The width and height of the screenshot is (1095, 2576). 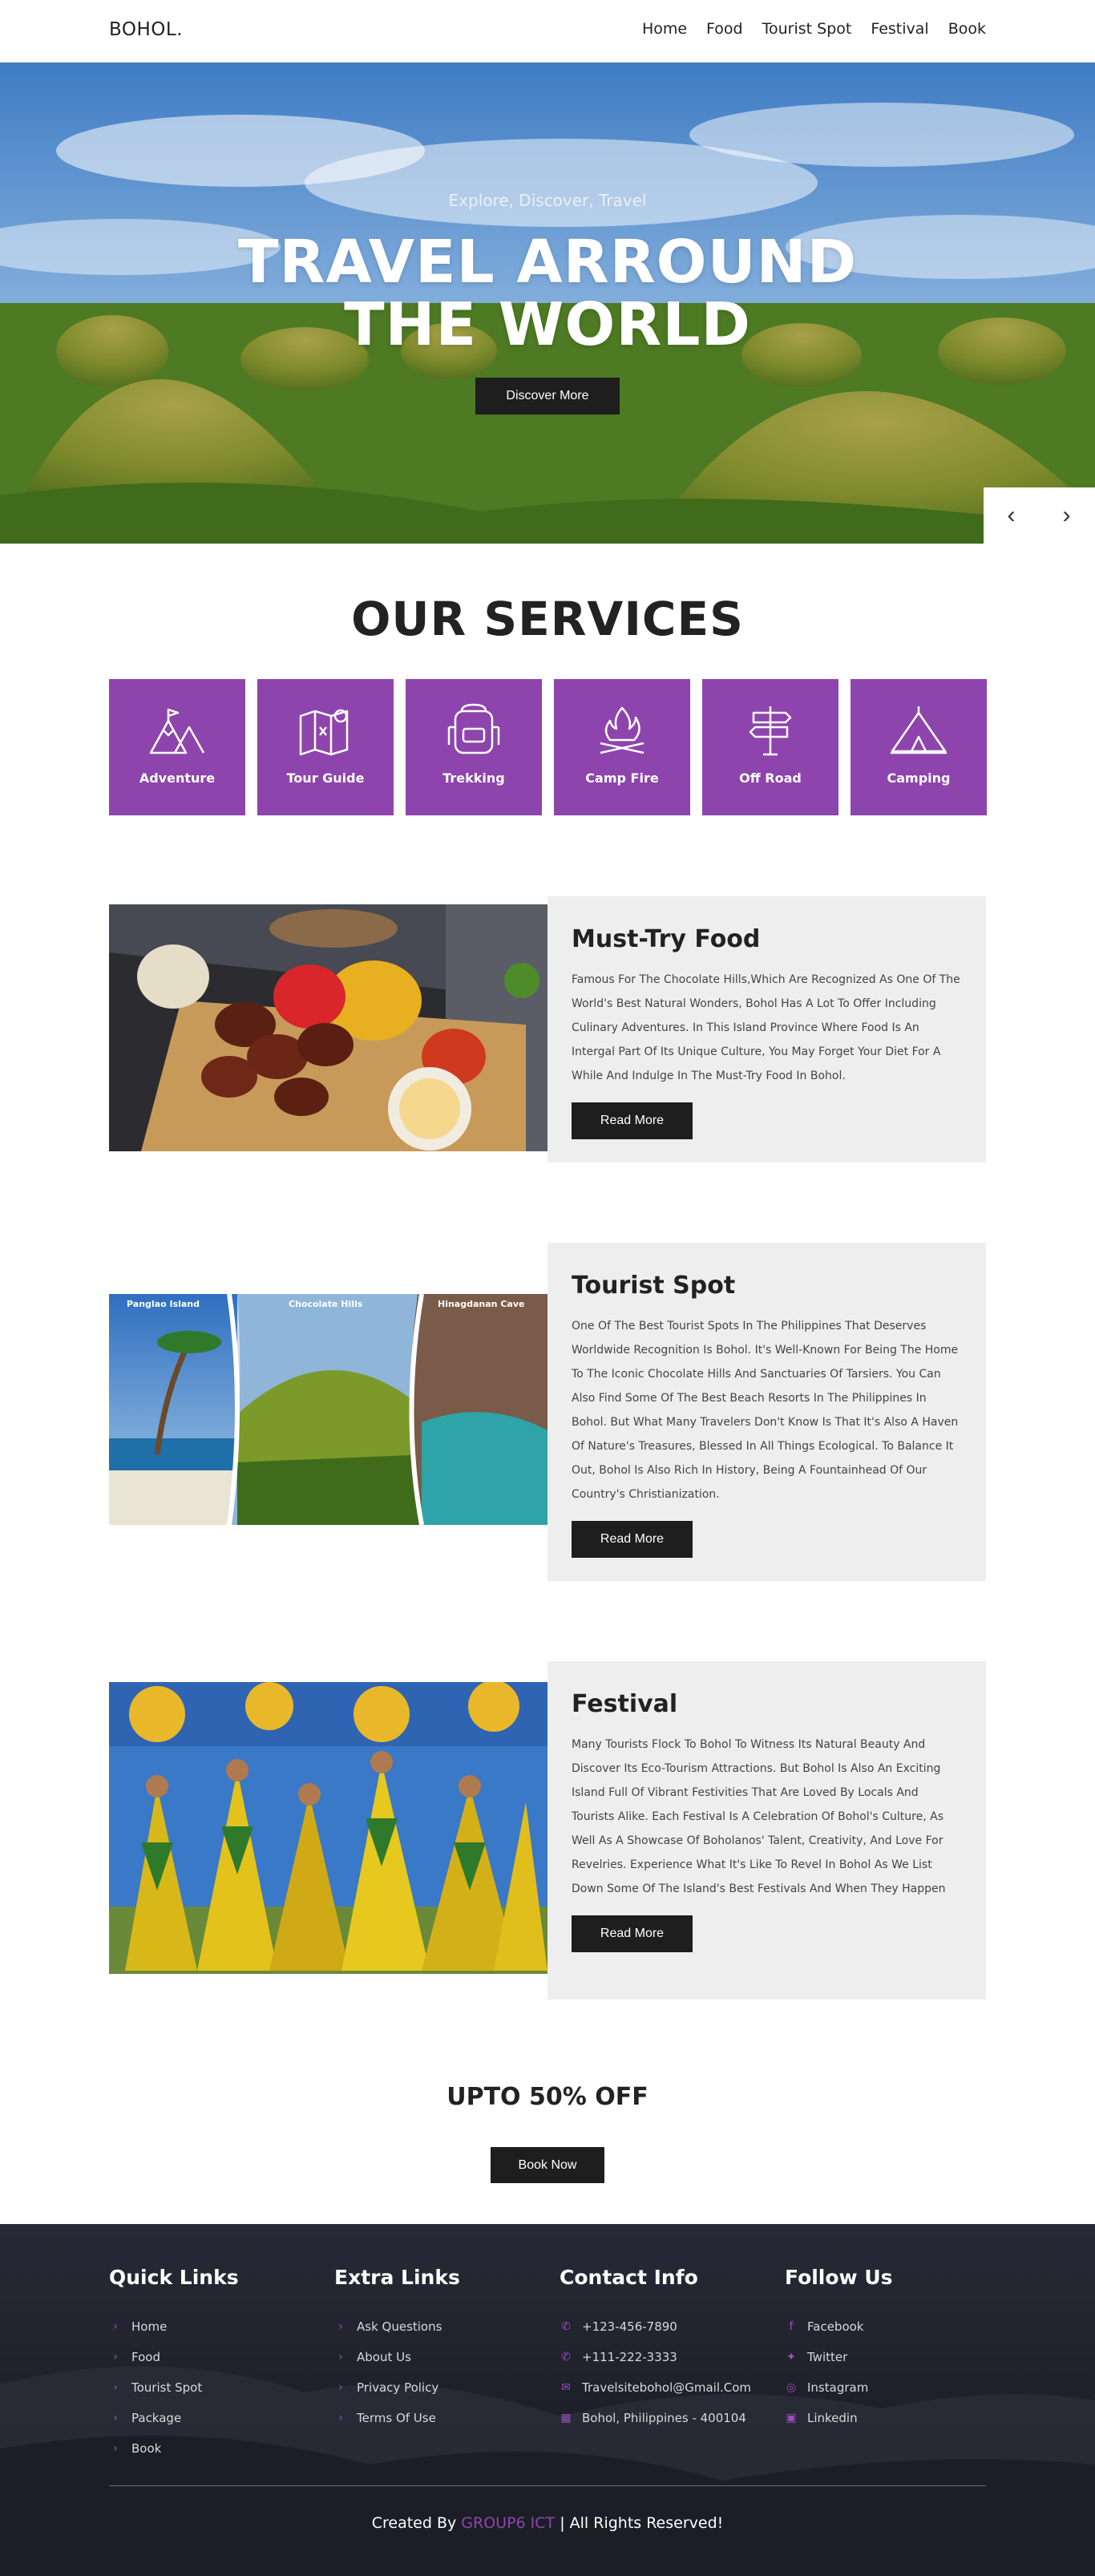 What do you see at coordinates (839, 2357) in the screenshot?
I see `social-twitter: ✦ Twitter` at bounding box center [839, 2357].